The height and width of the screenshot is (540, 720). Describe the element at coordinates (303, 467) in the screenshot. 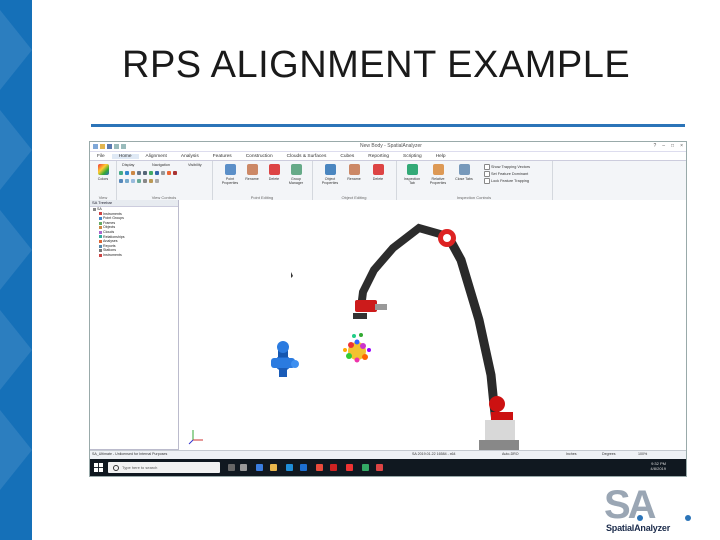

I see `mail-icon` at that location.